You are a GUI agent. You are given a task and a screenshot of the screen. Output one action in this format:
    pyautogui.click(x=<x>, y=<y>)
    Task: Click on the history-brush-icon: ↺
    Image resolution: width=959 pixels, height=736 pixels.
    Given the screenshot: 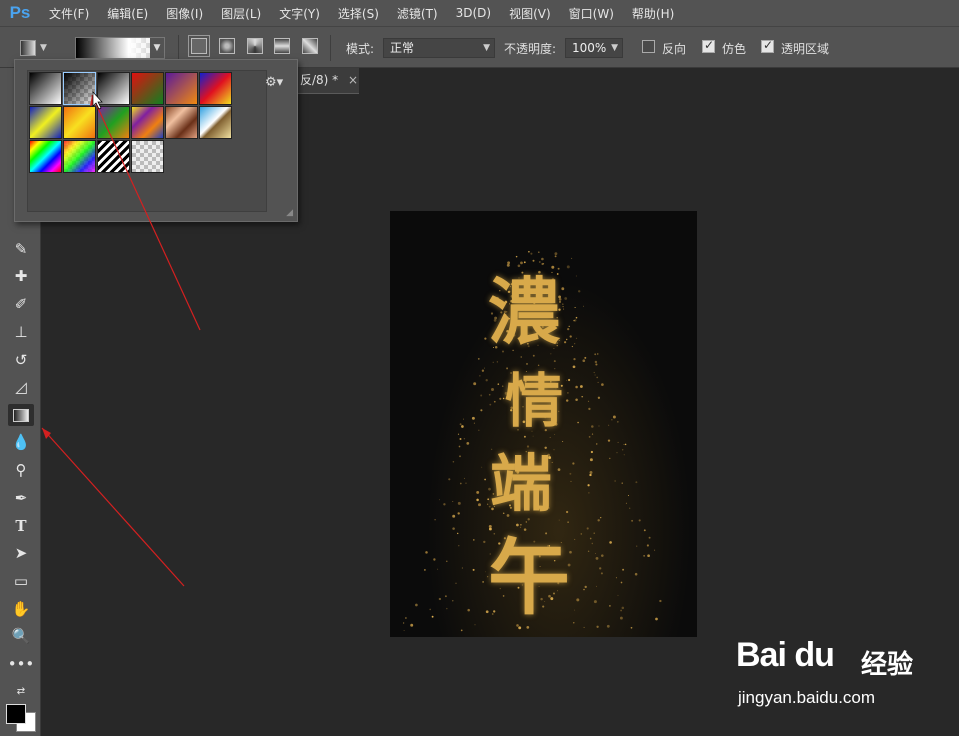 What is the action you would take?
    pyautogui.click(x=21, y=360)
    